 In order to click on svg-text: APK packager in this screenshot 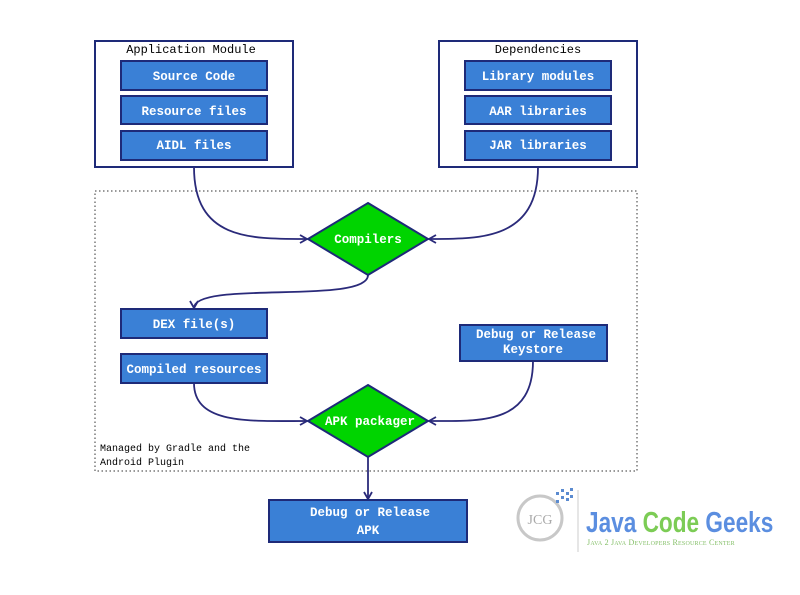, I will do `click(370, 422)`.